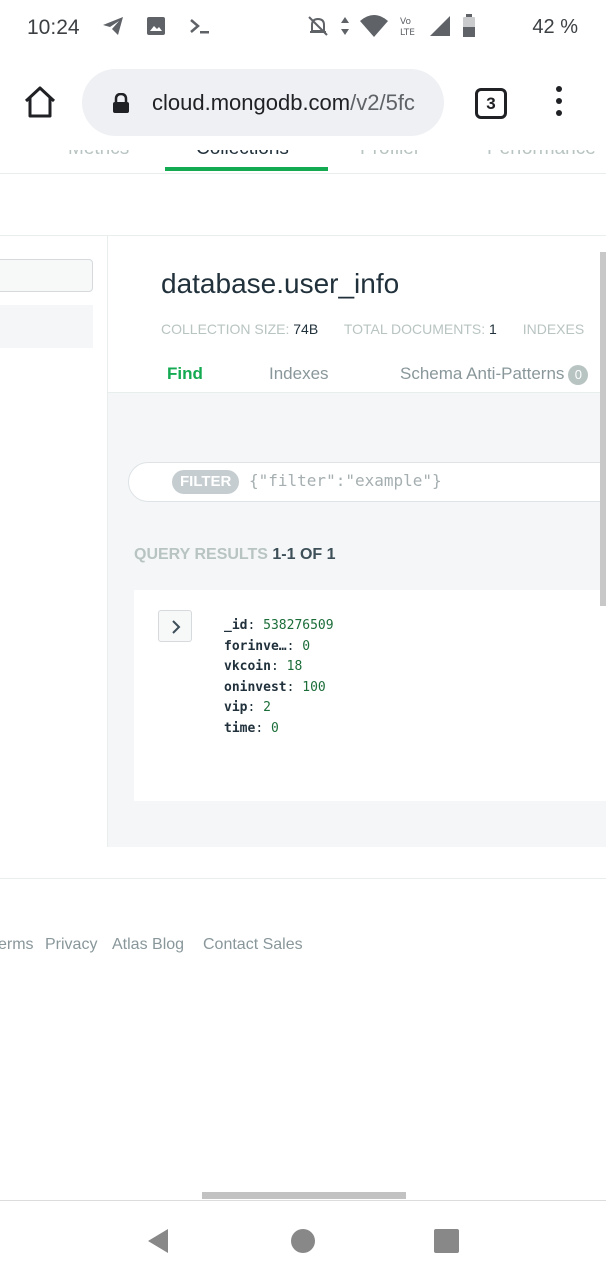  I want to click on filter-input: {"filter":"example"}, so click(345, 480).